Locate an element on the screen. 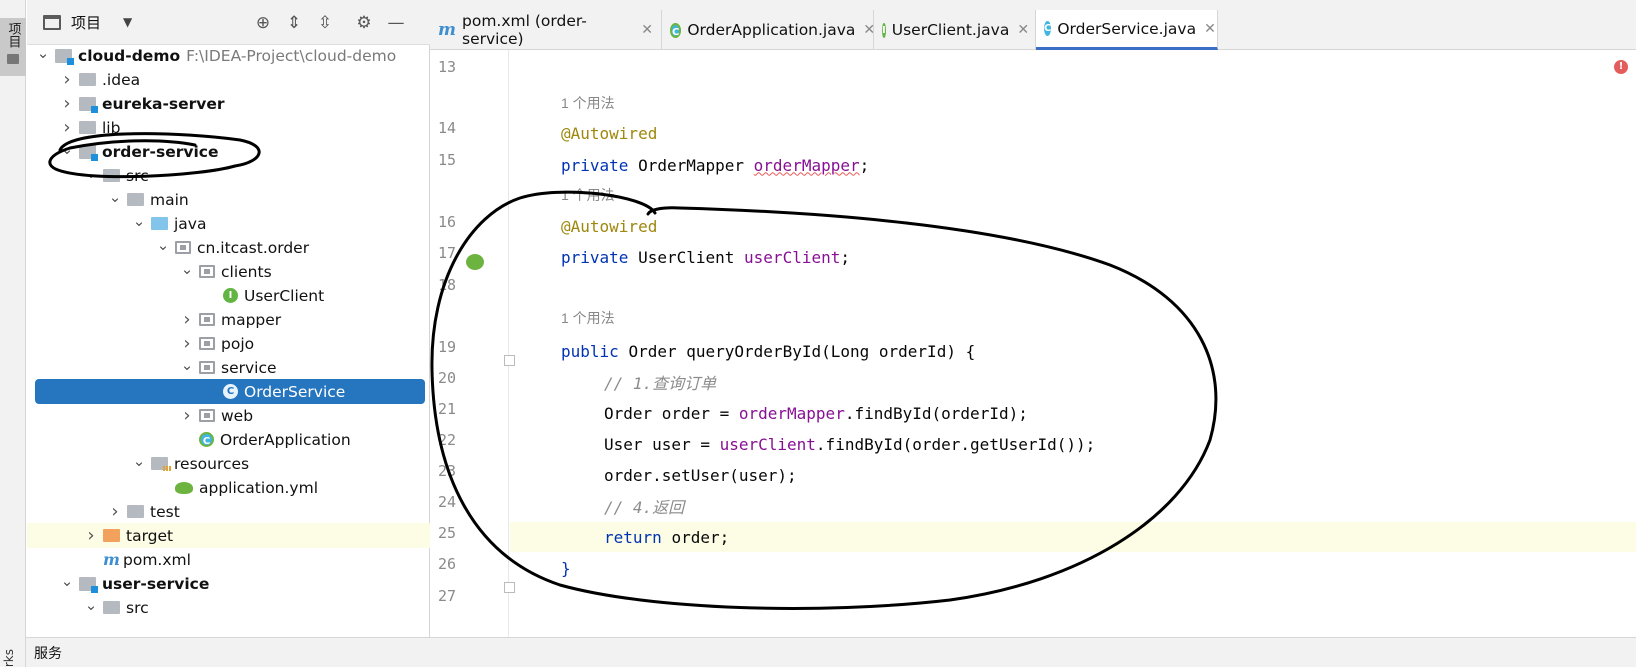  statement: User user = is located at coordinates (662, 444).